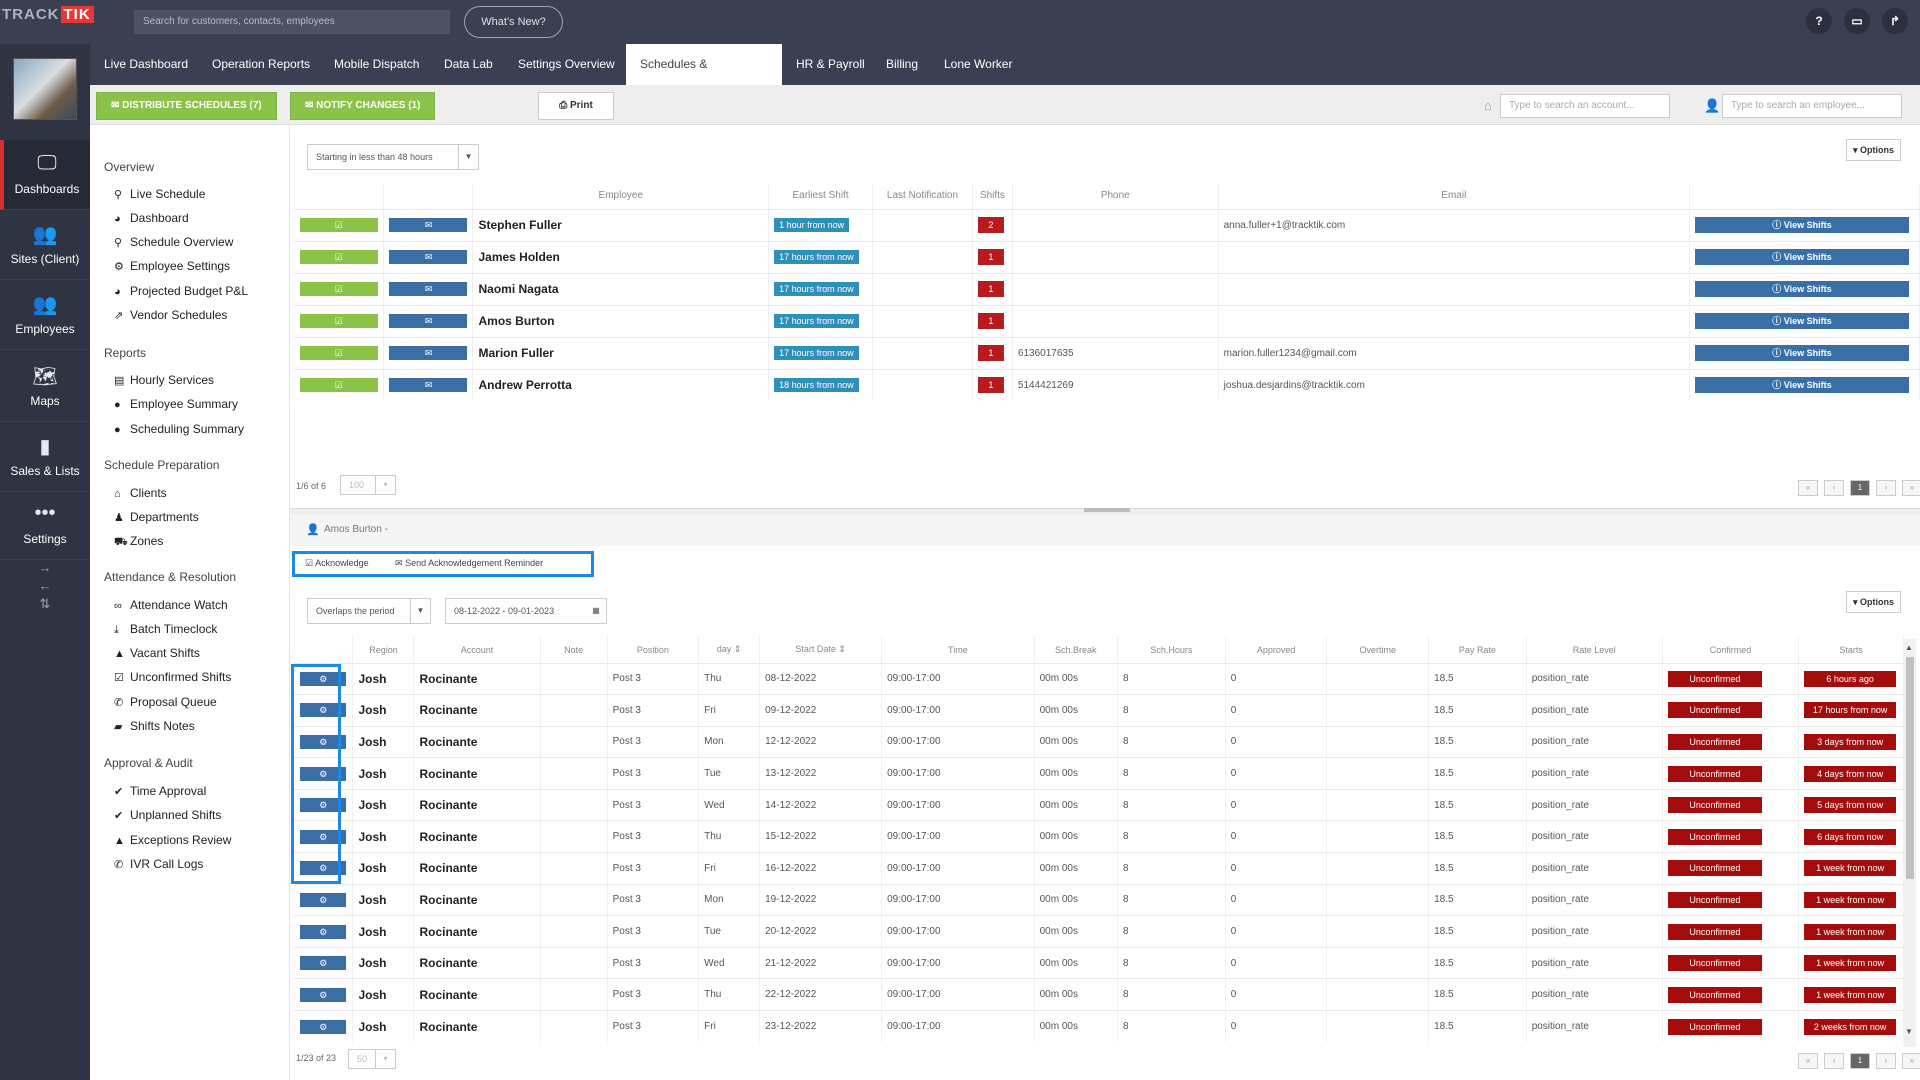 Image resolution: width=1920 pixels, height=1080 pixels. I want to click on starting-filter-dropdown: Starting in less than 48 hours ▼, so click(393, 157).